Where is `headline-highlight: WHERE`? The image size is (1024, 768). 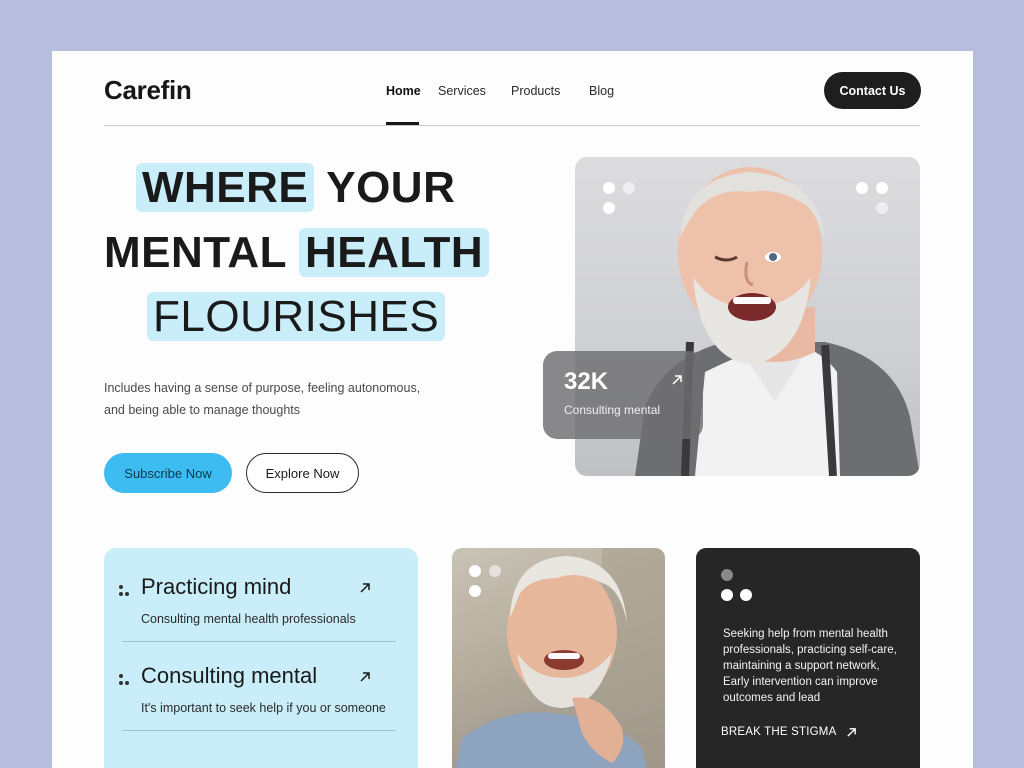 headline-highlight: WHERE is located at coordinates (225, 187).